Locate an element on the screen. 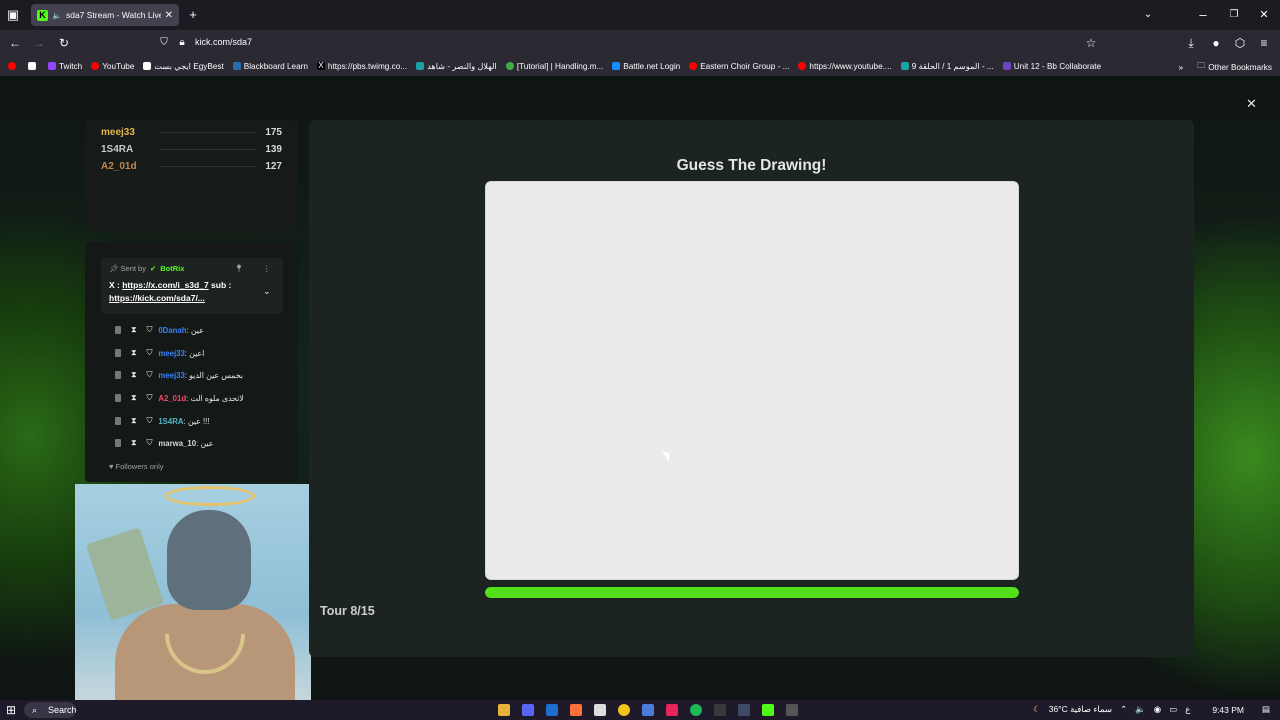 This screenshot has width=1280, height=720. clock: 9:43 PM is located at coordinates (1228, 710).